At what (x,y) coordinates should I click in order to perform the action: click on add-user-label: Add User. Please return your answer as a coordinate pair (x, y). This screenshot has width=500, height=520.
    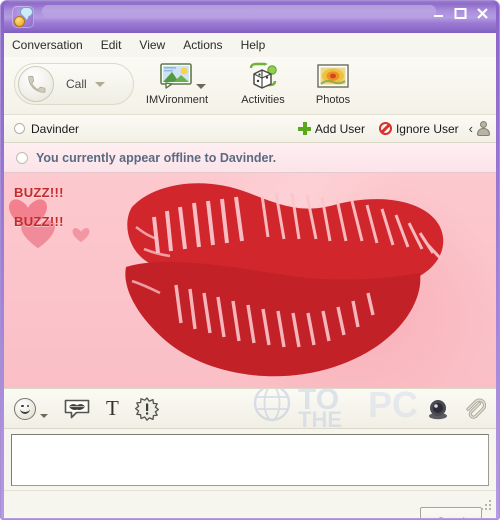
    Looking at the image, I should click on (339, 128).